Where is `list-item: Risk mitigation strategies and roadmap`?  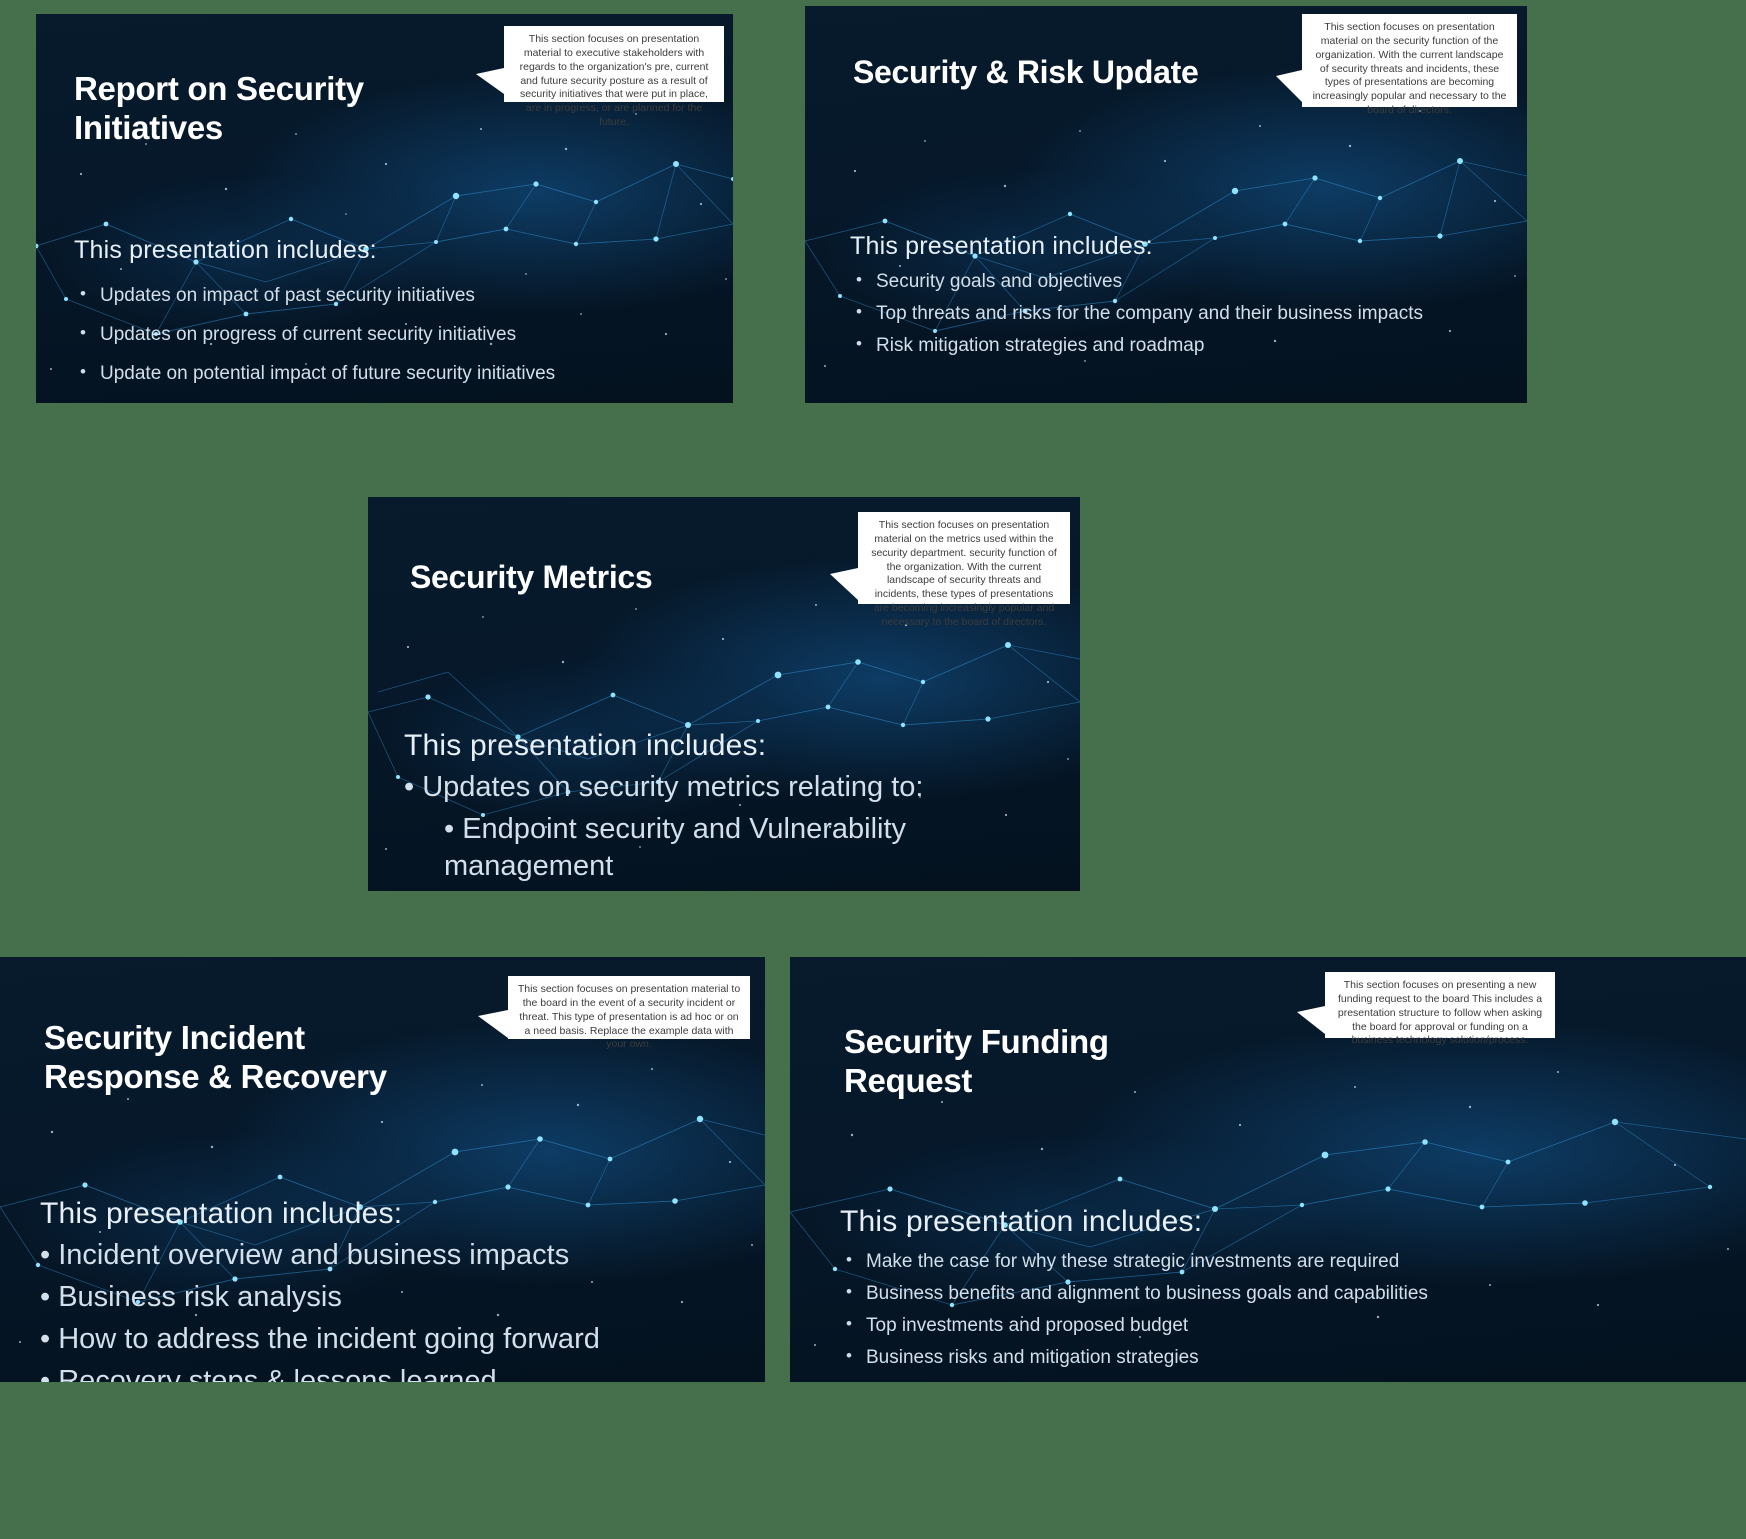 list-item: Risk mitigation strategies and roadmap is located at coordinates (1175, 345).